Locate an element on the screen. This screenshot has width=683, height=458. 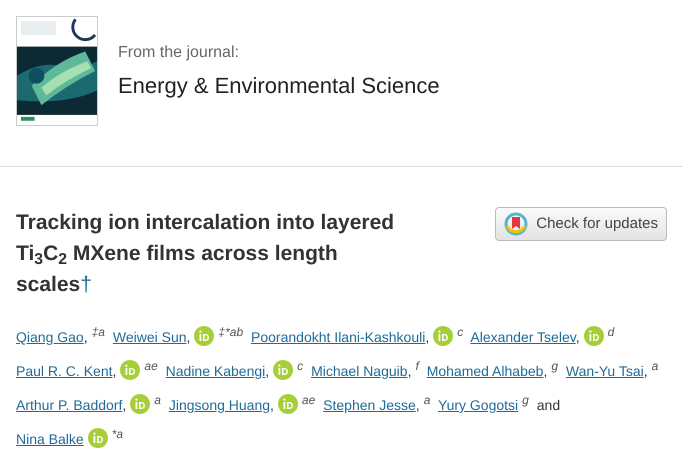
article-title: Tracking ion intercalation into layered Ti$_{3}$C$_{2}$ MXene films across length scales† is located at coordinates (205, 253).